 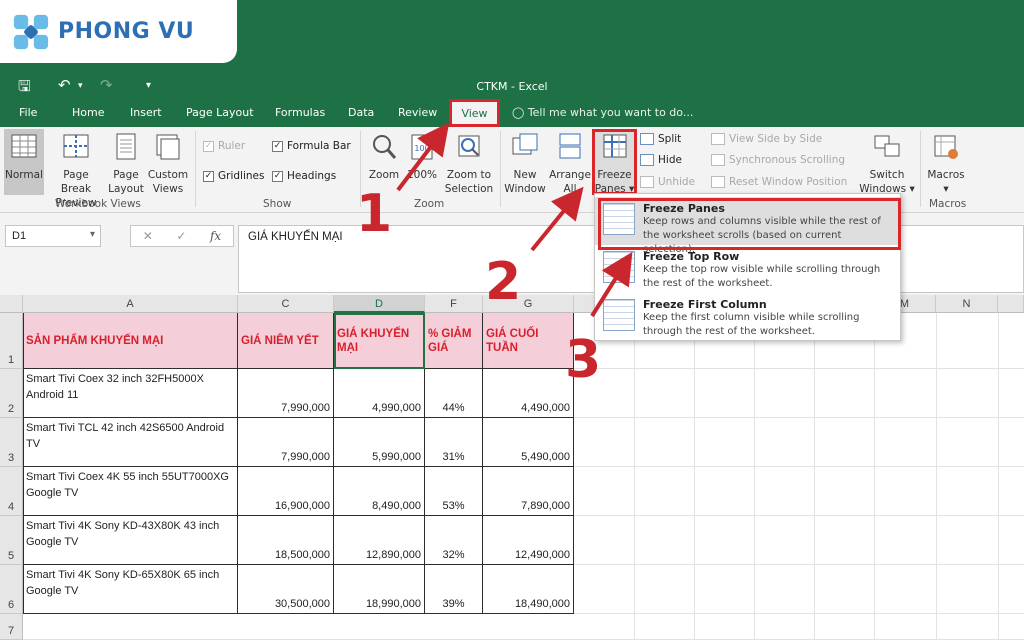 What do you see at coordinates (946, 164) in the screenshot?
I see `macros-button: Macros ▾` at bounding box center [946, 164].